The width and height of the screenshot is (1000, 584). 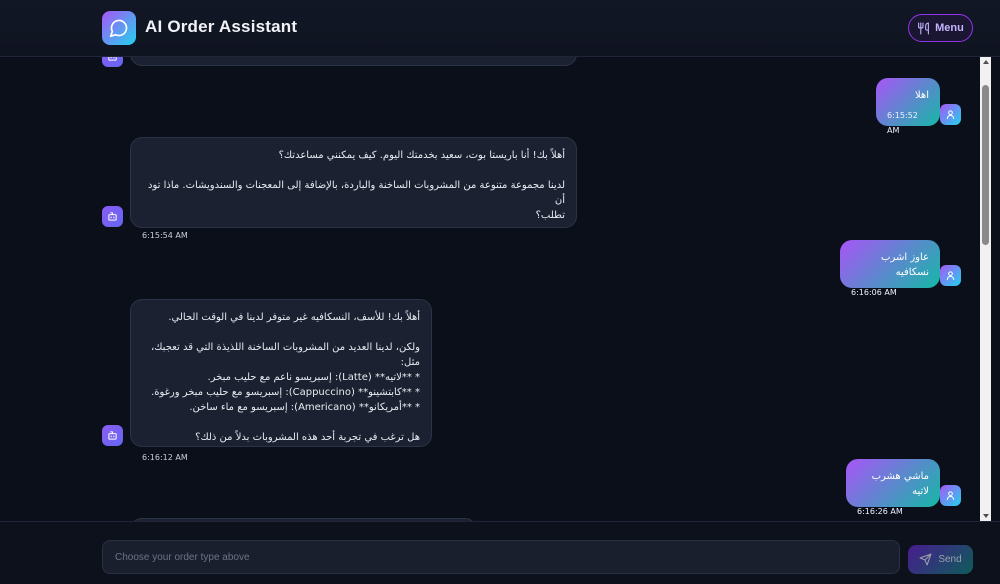 I want to click on message-text: ماشي هشرب لاتيه, so click(x=900, y=484).